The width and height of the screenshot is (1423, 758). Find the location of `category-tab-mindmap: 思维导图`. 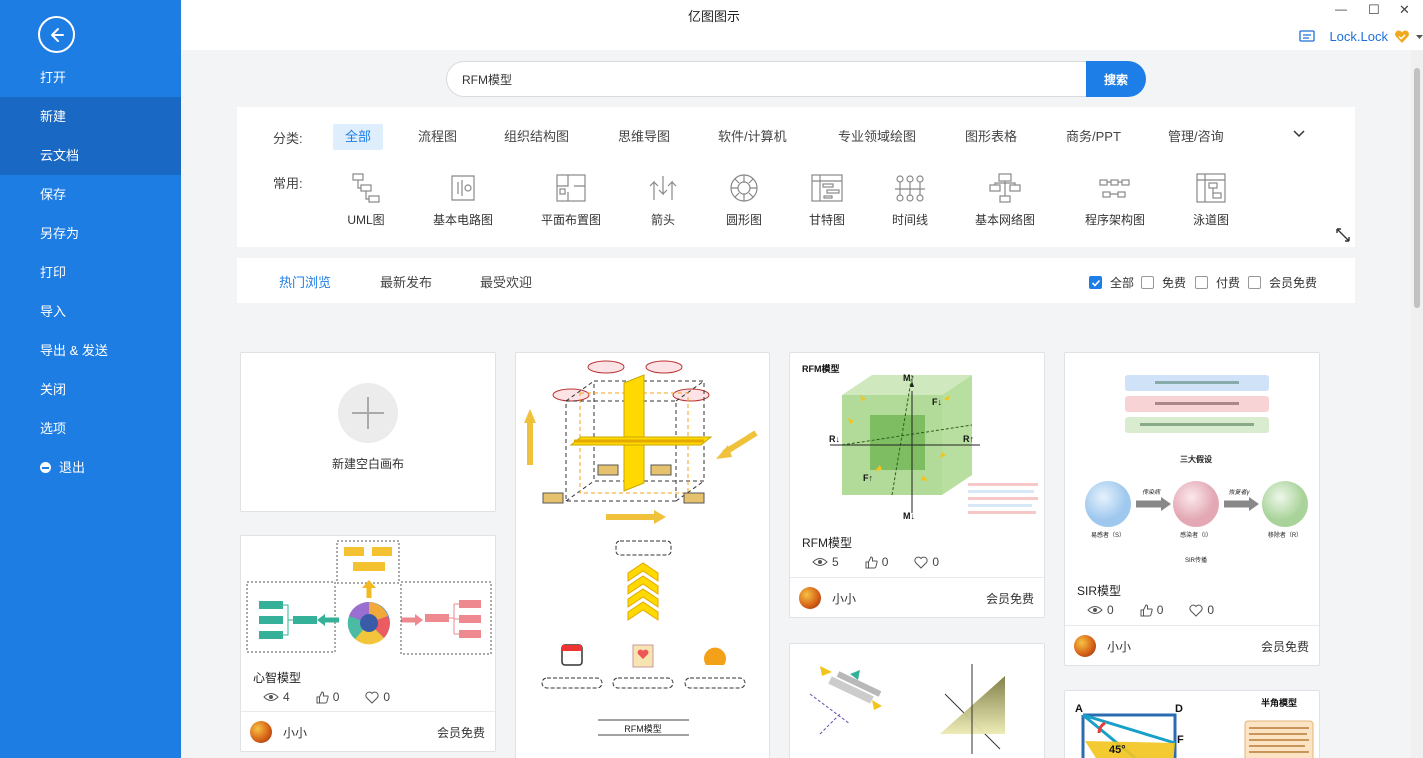

category-tab-mindmap: 思维导图 is located at coordinates (644, 137).